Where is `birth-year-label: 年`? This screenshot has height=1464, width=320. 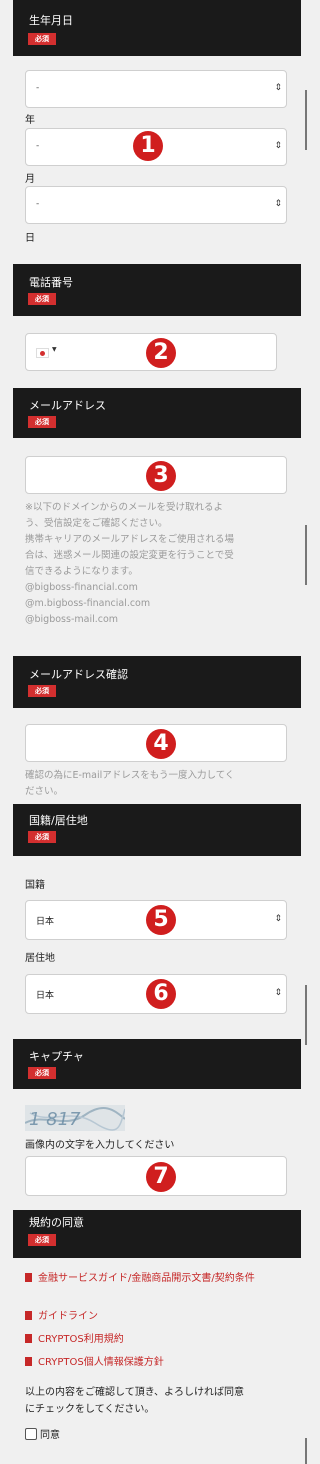
birth-year-label: 年 is located at coordinates (30, 120).